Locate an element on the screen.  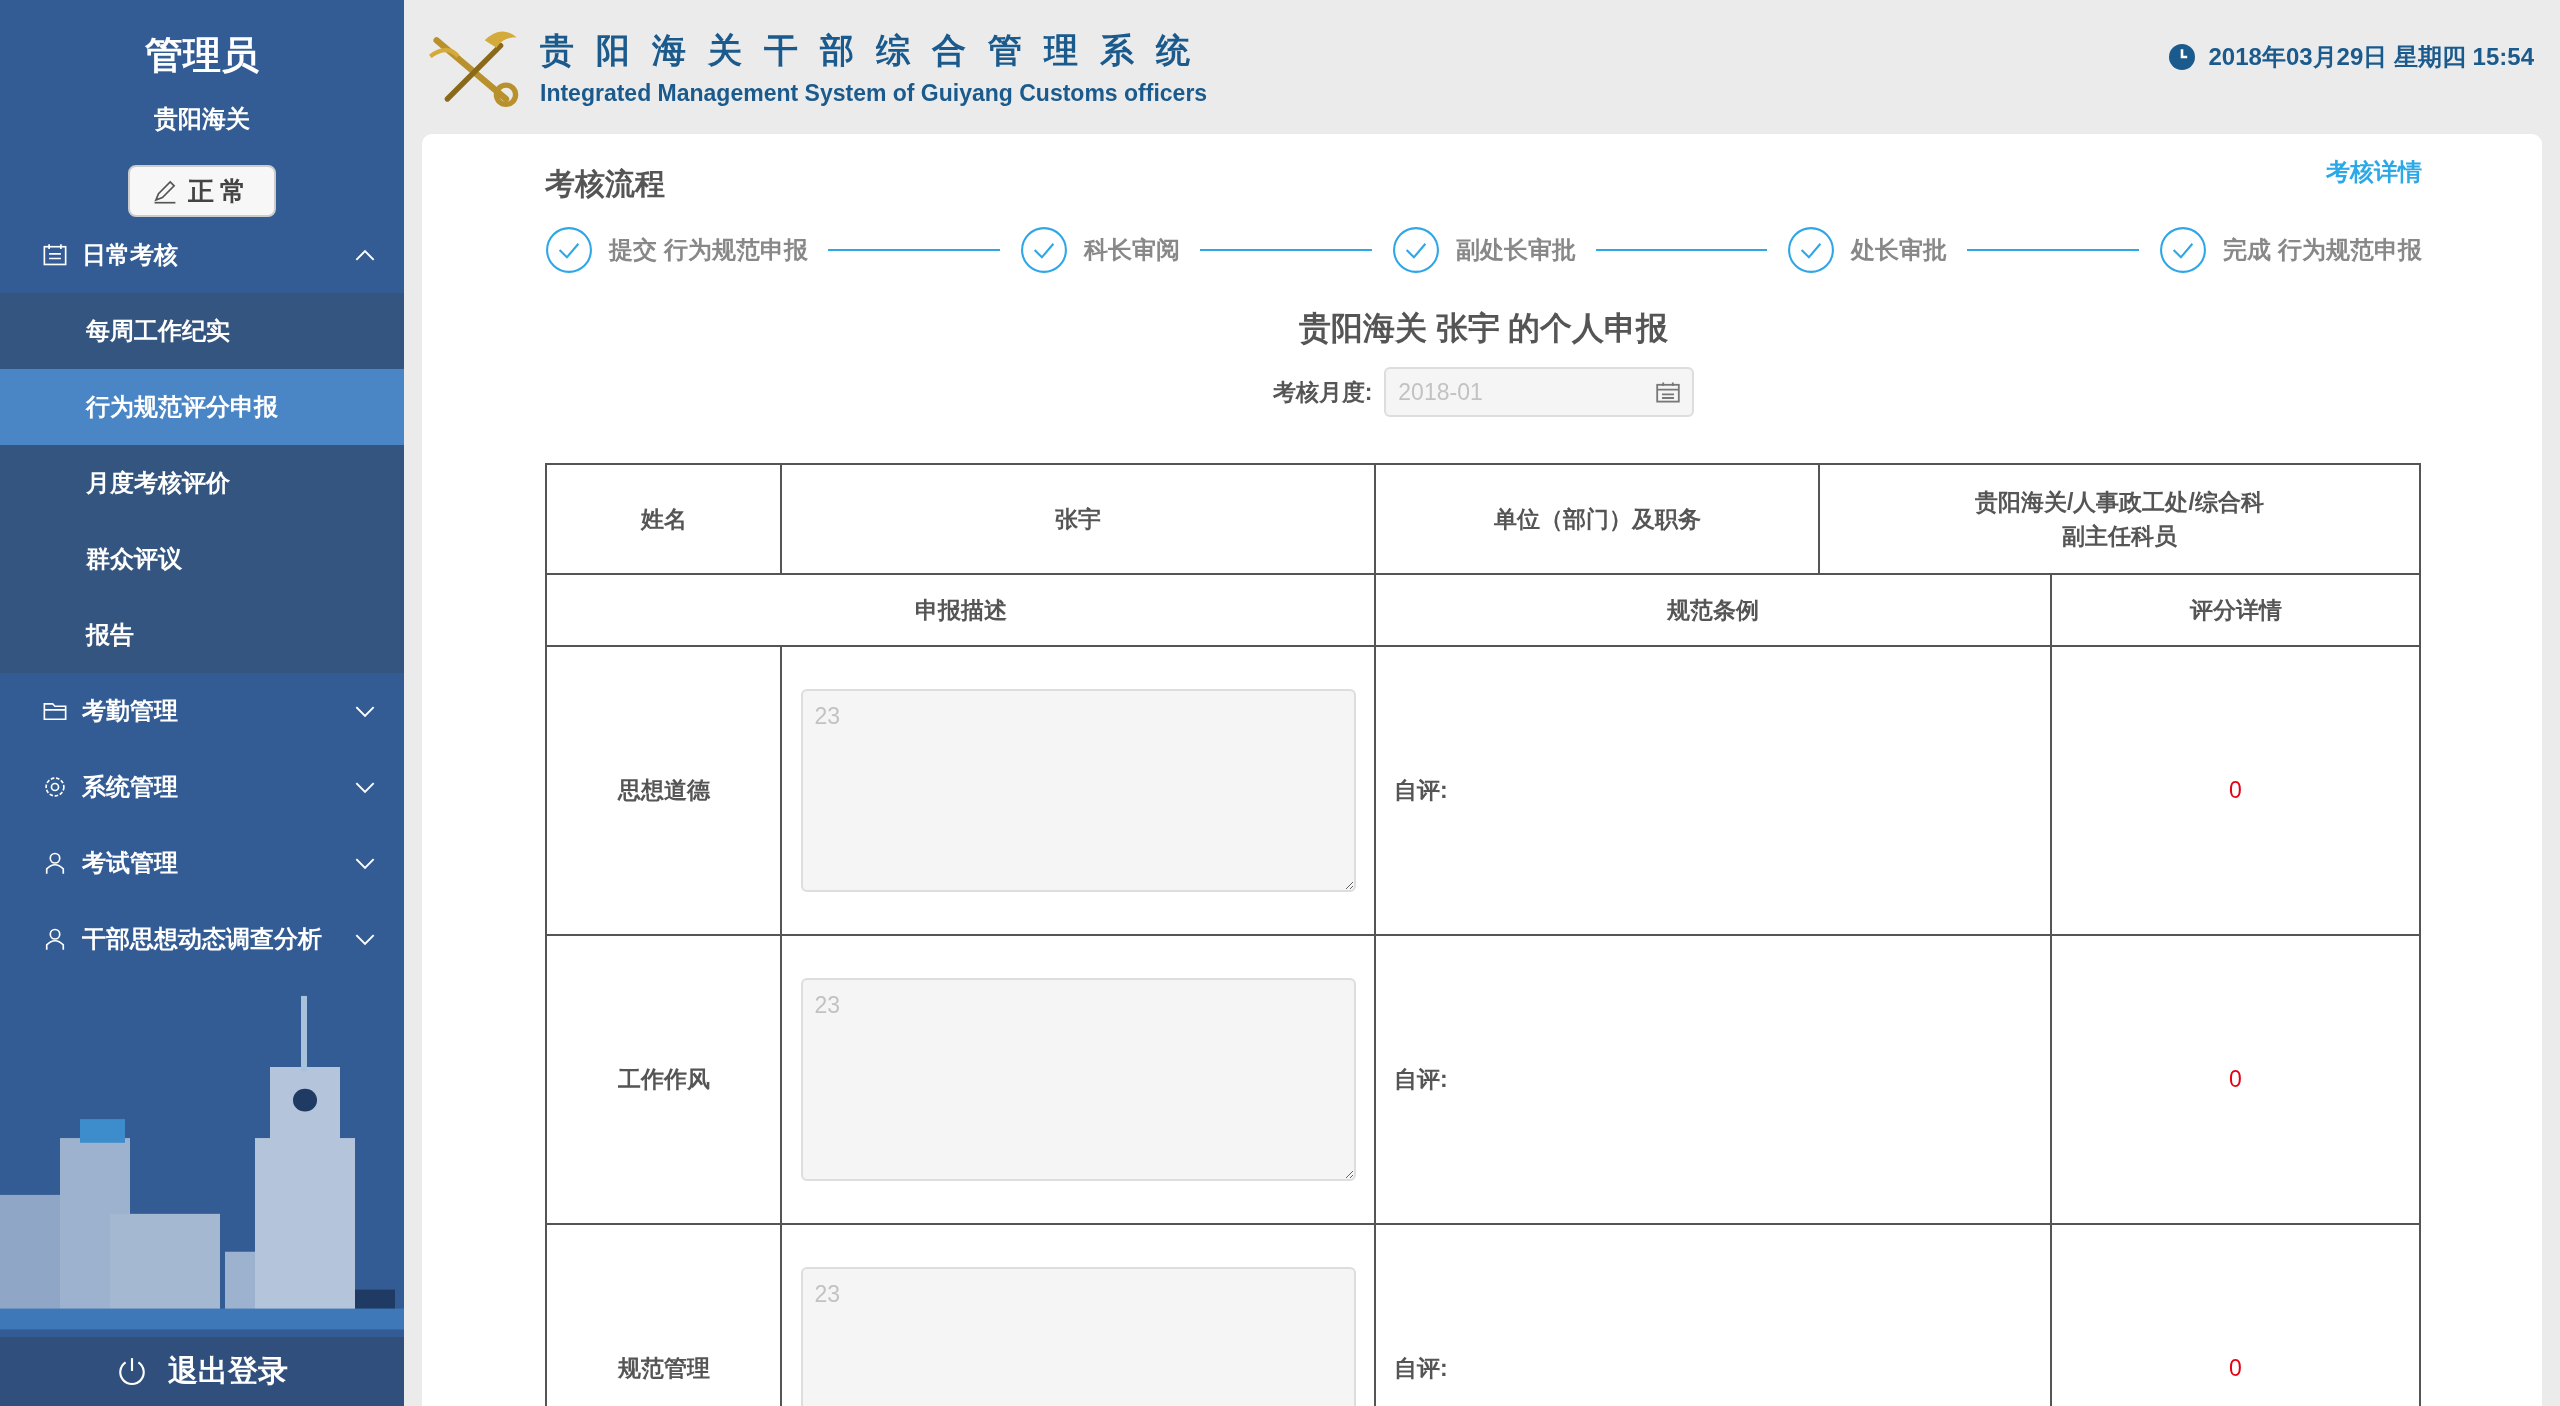
menu-item: 群众评议 is located at coordinates (202, 559).